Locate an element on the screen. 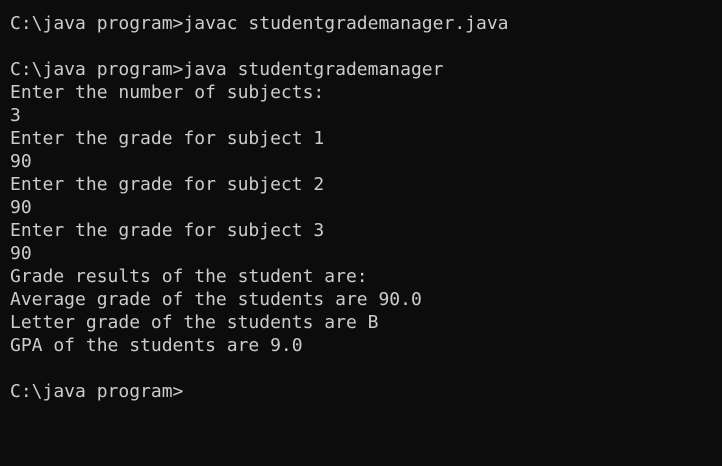 This screenshot has height=466, width=722. output-line-prompt-subjects: Enter the number of subjects: is located at coordinates (167, 92).